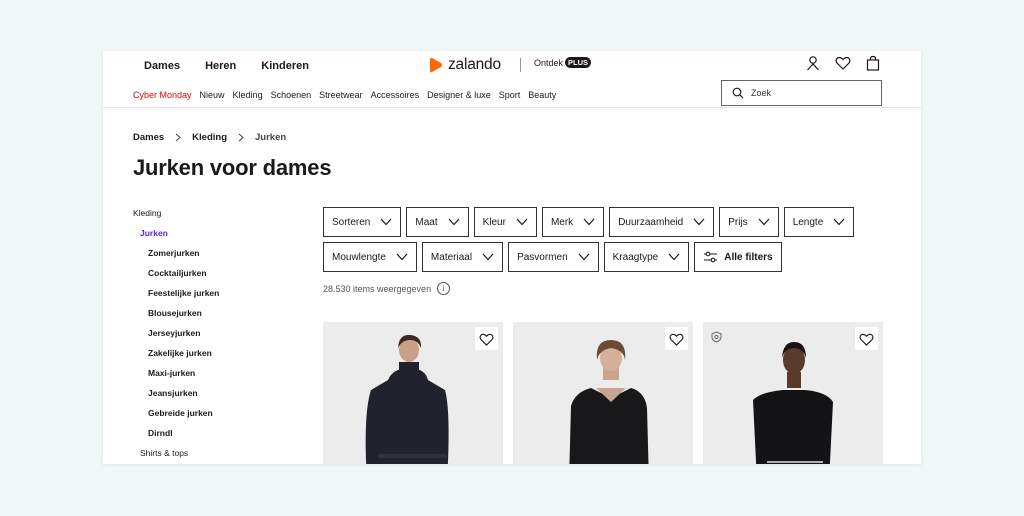 This screenshot has width=1024, height=516. What do you see at coordinates (176, 357) in the screenshot?
I see `sidebar-item-zakelijke-jurken: Zakelijke jurken` at bounding box center [176, 357].